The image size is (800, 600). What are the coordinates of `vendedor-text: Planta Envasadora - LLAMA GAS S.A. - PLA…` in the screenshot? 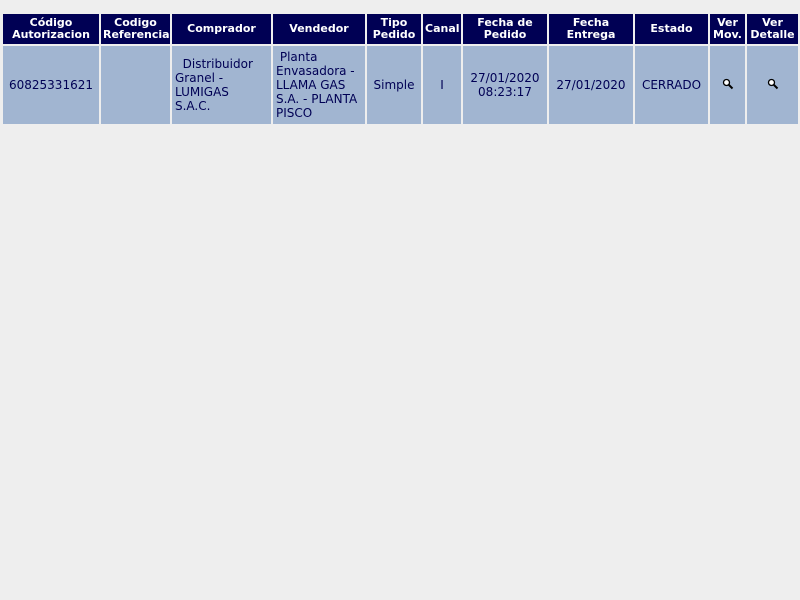 It's located at (319, 85).